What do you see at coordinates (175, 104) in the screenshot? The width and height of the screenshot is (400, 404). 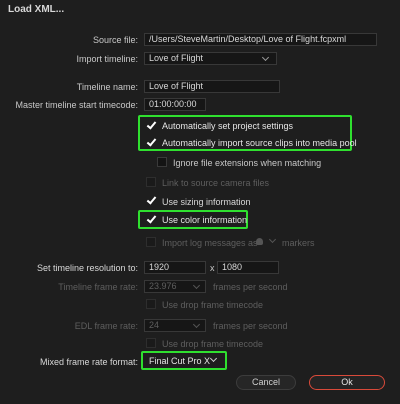 I see `start-timecode-input: 01:00:00:00` at bounding box center [175, 104].